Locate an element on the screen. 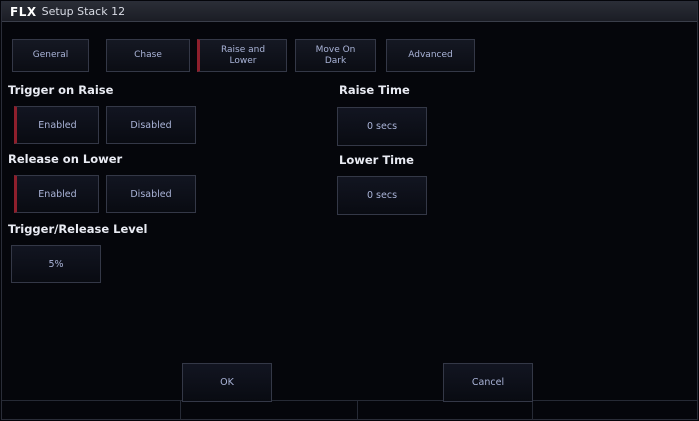  raise-time-button: 0 secs is located at coordinates (382, 126).